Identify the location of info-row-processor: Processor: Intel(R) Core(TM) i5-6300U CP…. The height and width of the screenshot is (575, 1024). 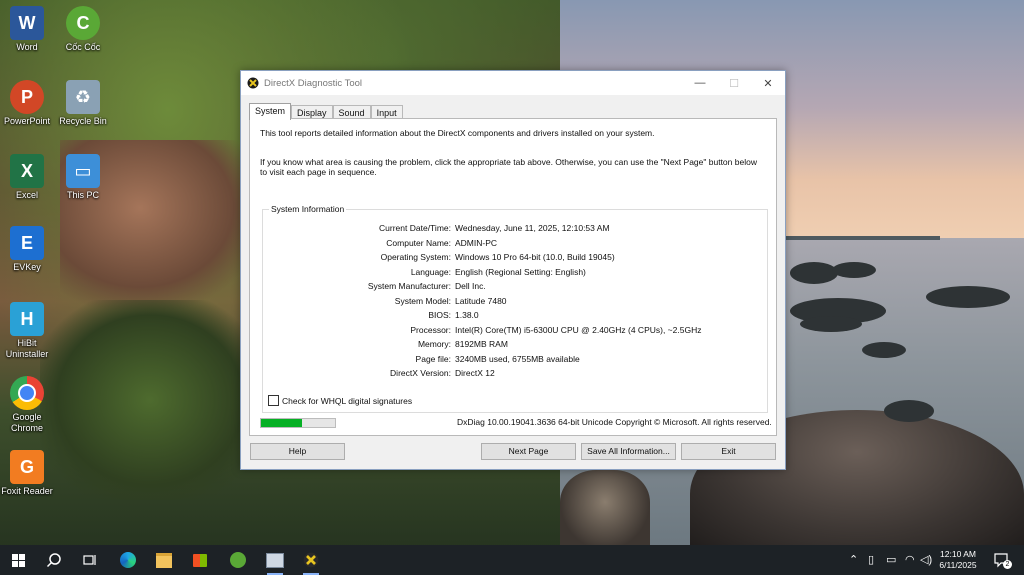
(556, 329).